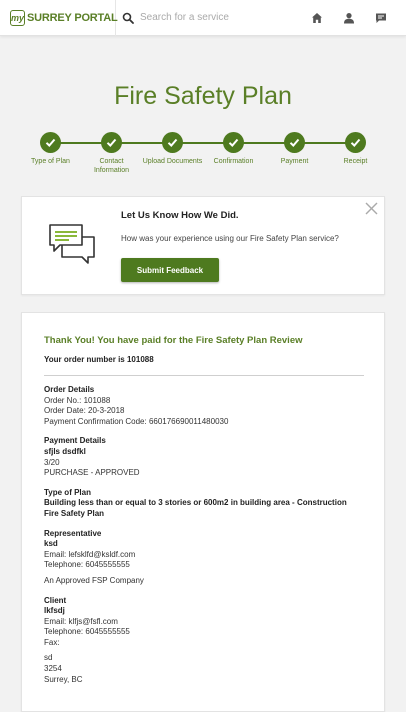 This screenshot has height=712, width=406. I want to click on submit-feedback-button: Submit Feedback, so click(170, 270).